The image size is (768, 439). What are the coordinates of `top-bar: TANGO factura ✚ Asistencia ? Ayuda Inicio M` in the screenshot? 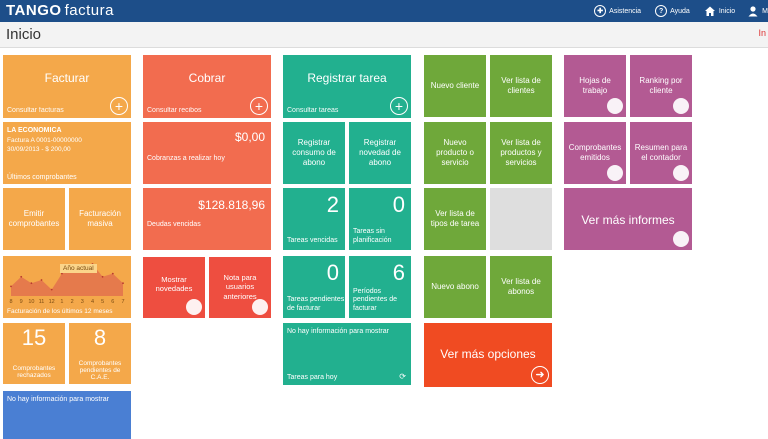 It's located at (384, 11).